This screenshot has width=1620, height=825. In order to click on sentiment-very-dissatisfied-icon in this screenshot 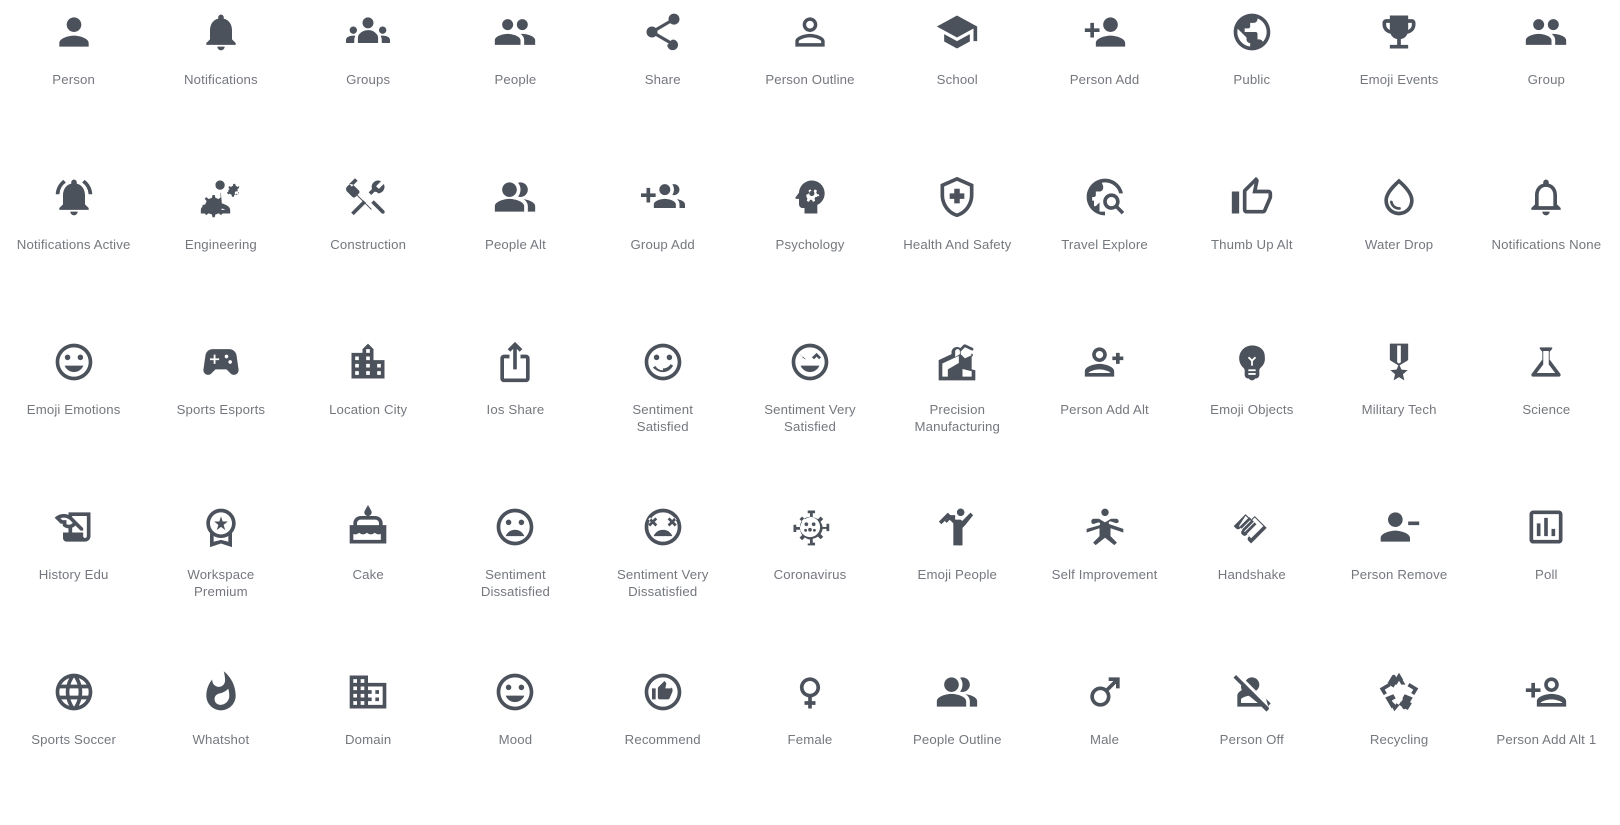, I will do `click(663, 527)`.